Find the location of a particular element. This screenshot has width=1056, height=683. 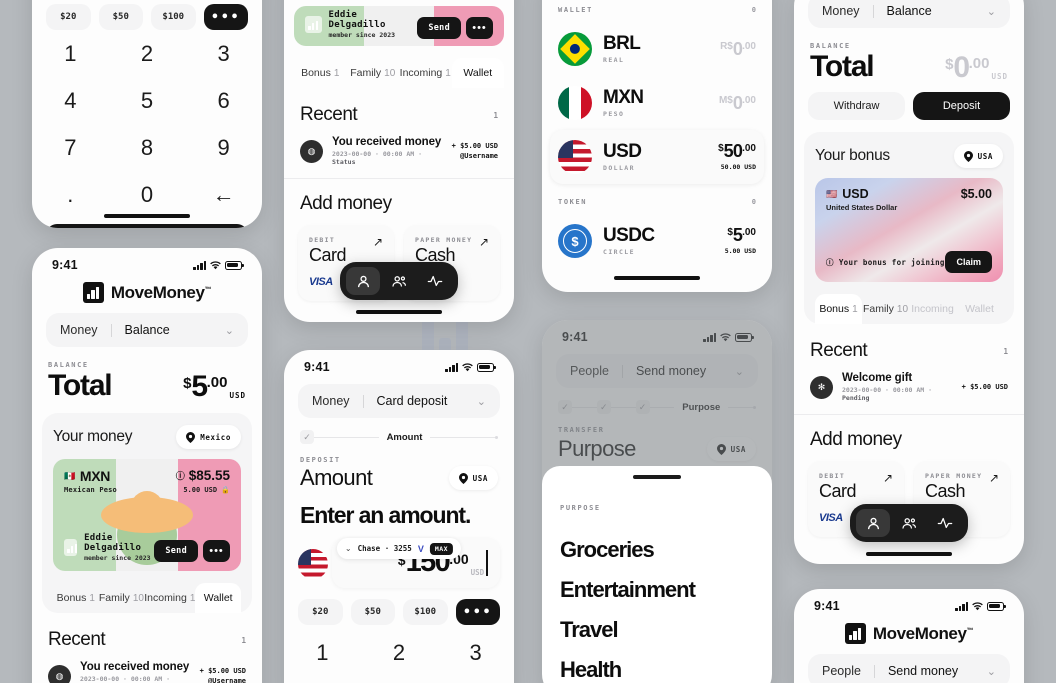

bottom-dock is located at coordinates (909, 523).